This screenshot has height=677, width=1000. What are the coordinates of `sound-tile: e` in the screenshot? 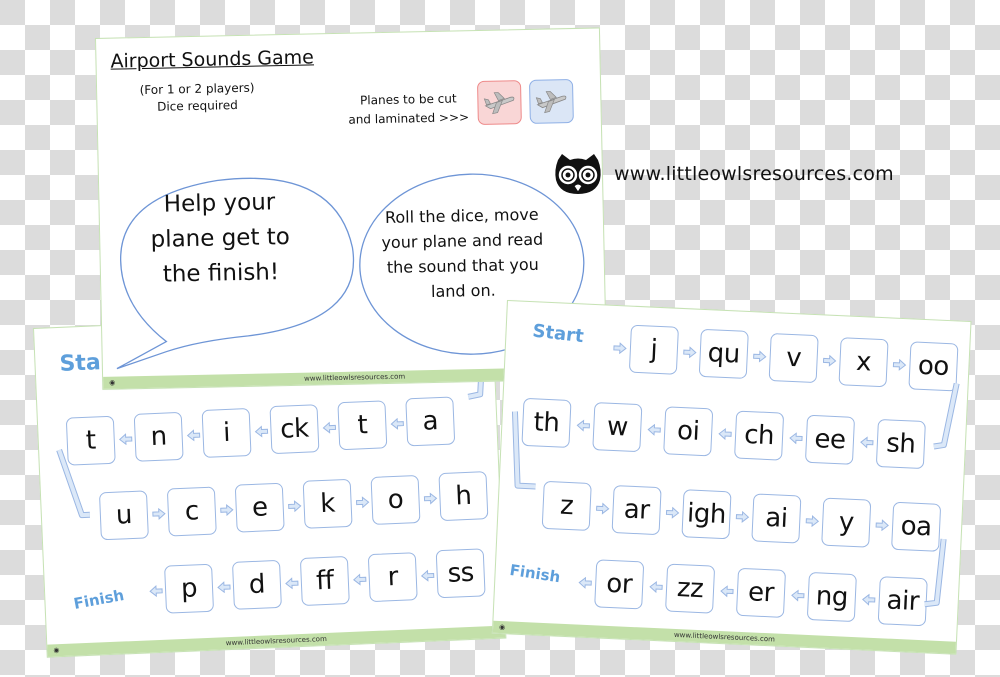 It's located at (259, 507).